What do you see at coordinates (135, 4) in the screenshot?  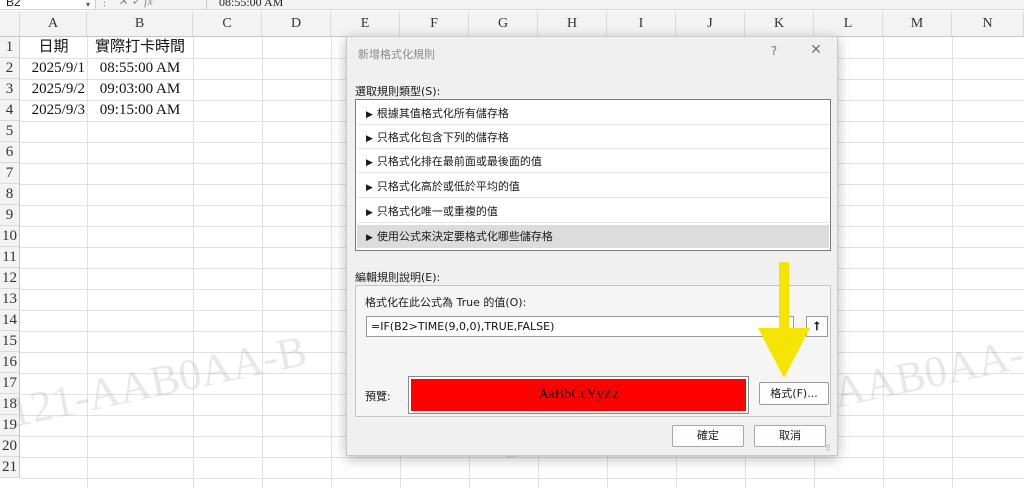 I see `formula-icons: ✕ ✓ fx` at bounding box center [135, 4].